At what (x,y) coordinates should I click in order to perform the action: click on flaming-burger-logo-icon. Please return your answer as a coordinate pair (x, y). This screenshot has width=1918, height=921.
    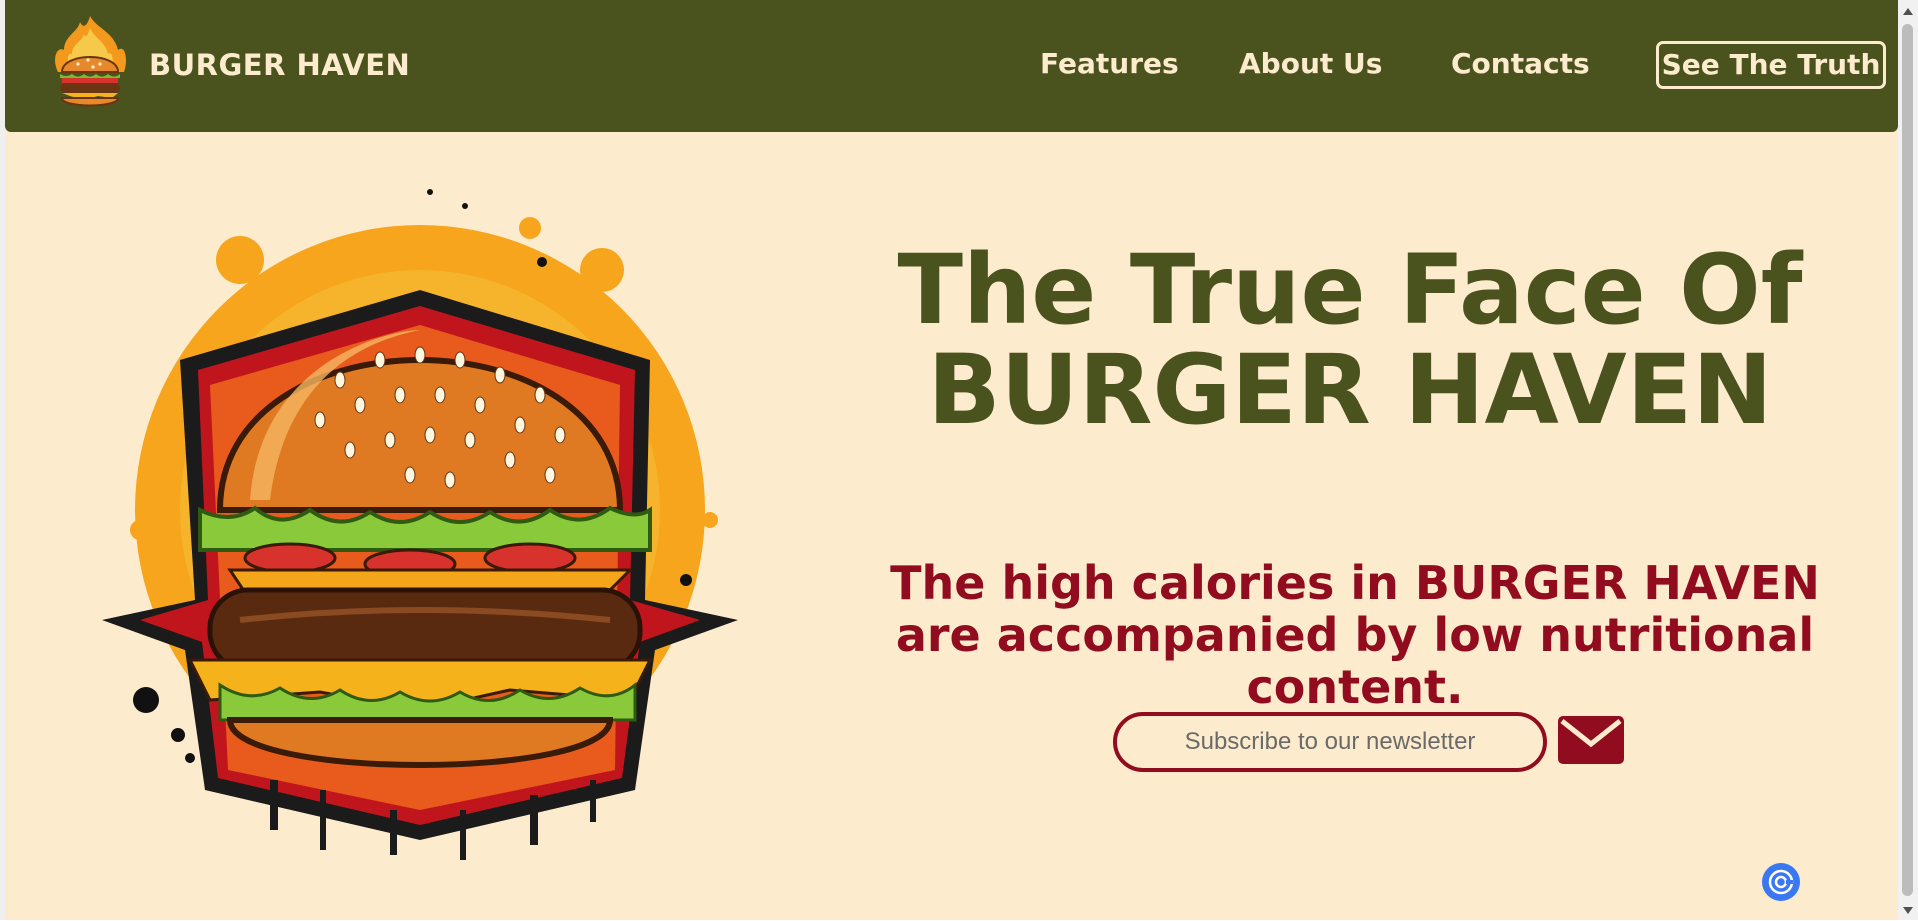
    Looking at the image, I should click on (90, 63).